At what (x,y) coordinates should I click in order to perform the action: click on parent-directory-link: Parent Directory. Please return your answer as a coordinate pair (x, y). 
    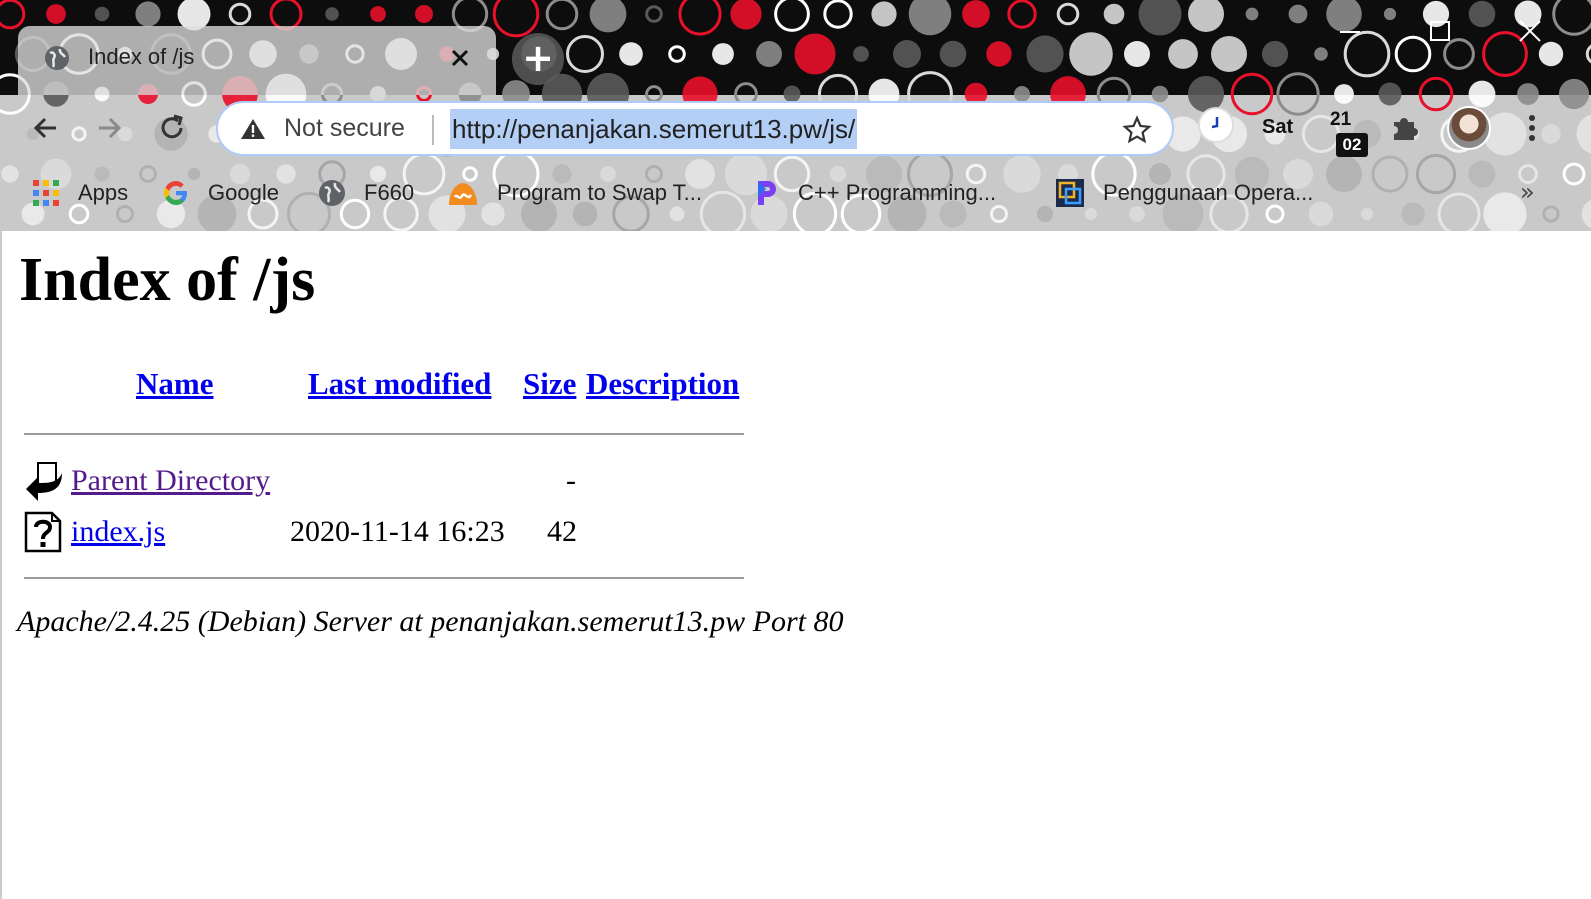
    Looking at the image, I should click on (170, 481).